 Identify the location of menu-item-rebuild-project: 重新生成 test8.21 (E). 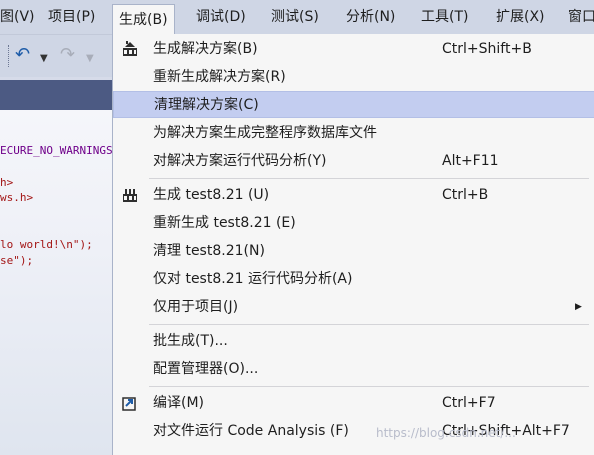
(353, 223).